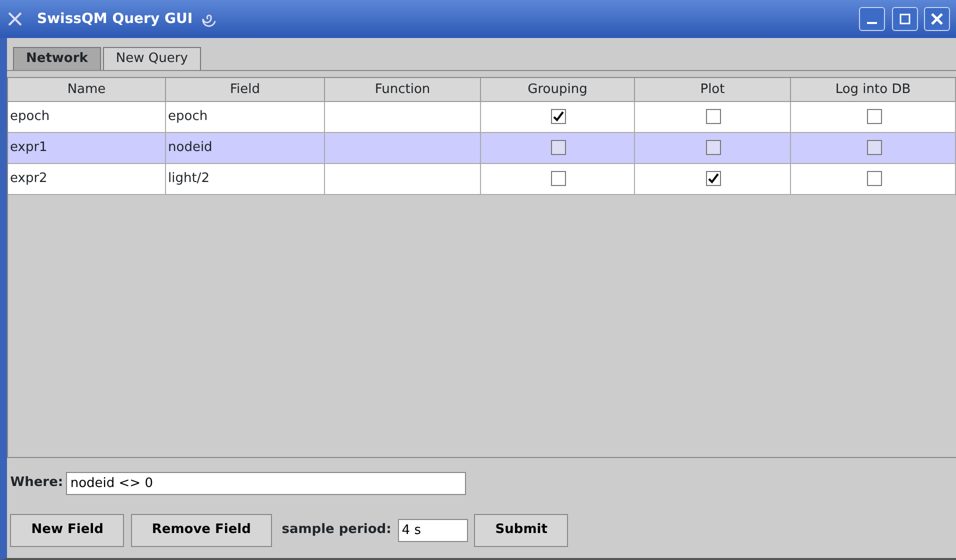  I want to click on window-title: SwissQM Query GUI, so click(115, 19).